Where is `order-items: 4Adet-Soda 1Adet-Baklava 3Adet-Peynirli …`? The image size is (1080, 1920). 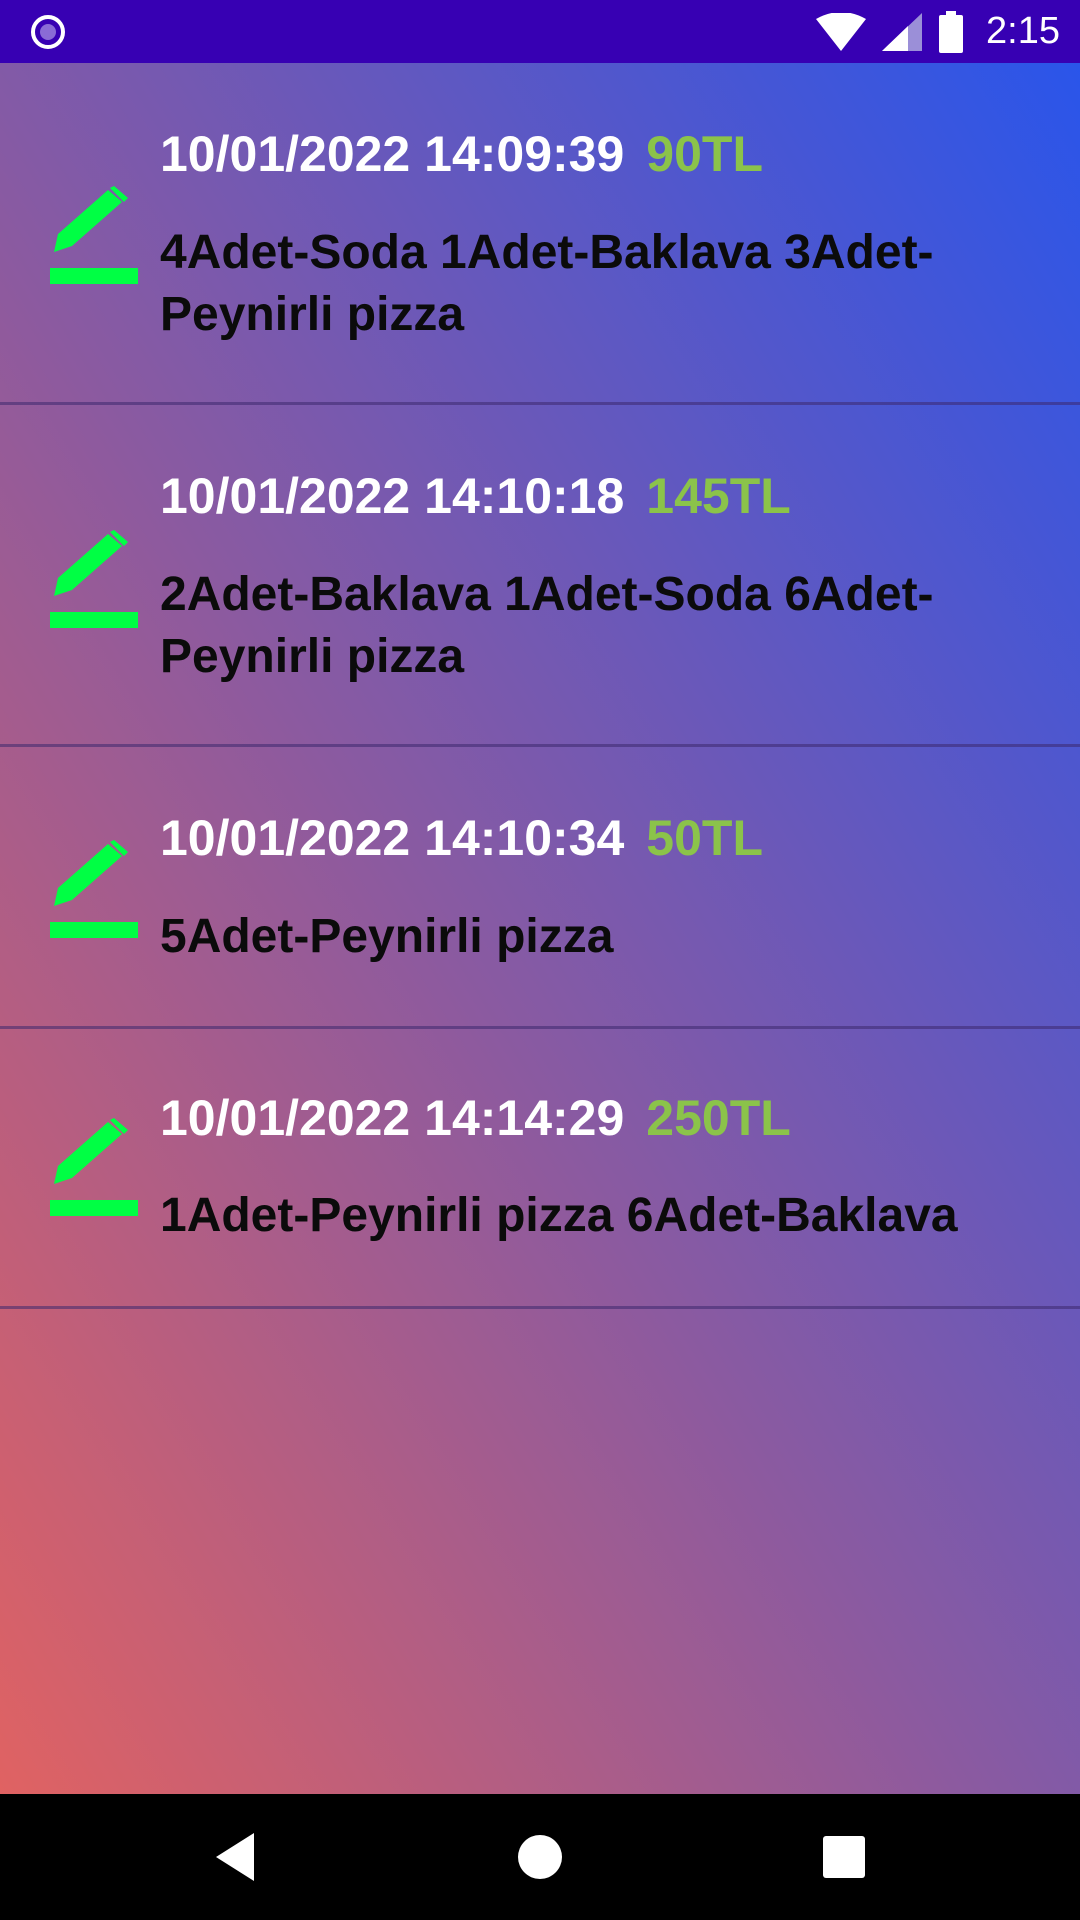
order-items: 4Adet-Soda 1Adet-Baklava 3Adet-Peynirli … is located at coordinates (547, 283).